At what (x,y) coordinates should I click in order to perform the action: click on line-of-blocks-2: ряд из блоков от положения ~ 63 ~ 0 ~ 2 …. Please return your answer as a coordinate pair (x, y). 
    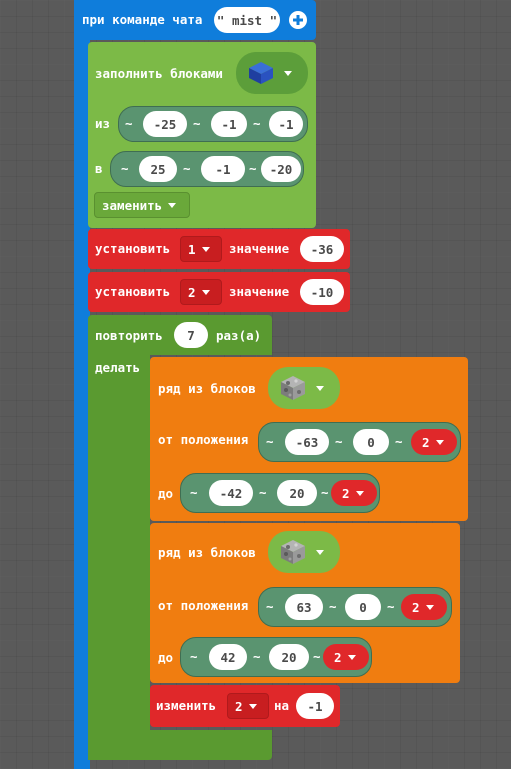
    Looking at the image, I should click on (305, 603).